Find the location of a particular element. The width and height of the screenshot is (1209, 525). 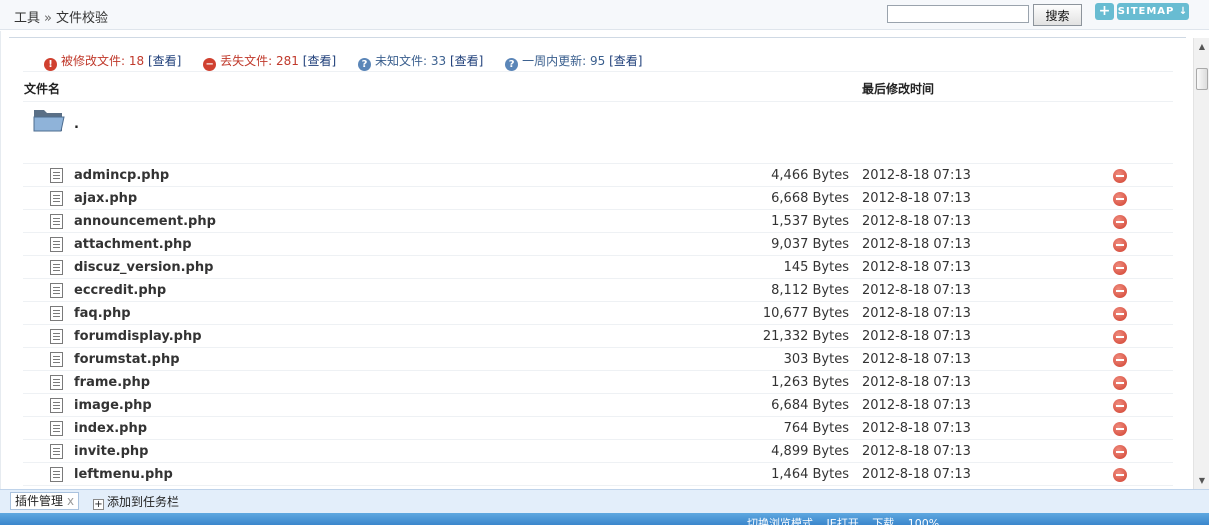

question-icon: ? is located at coordinates (512, 64).